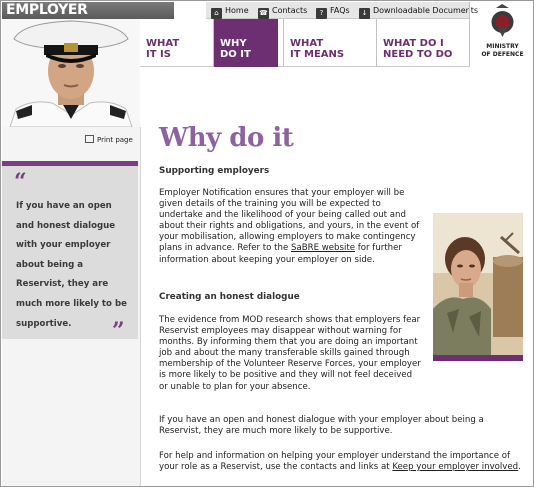 This screenshot has width=534, height=487. I want to click on nav-what-do-i-need-to-do: WHAT DO I NEED TO DO, so click(423, 43).